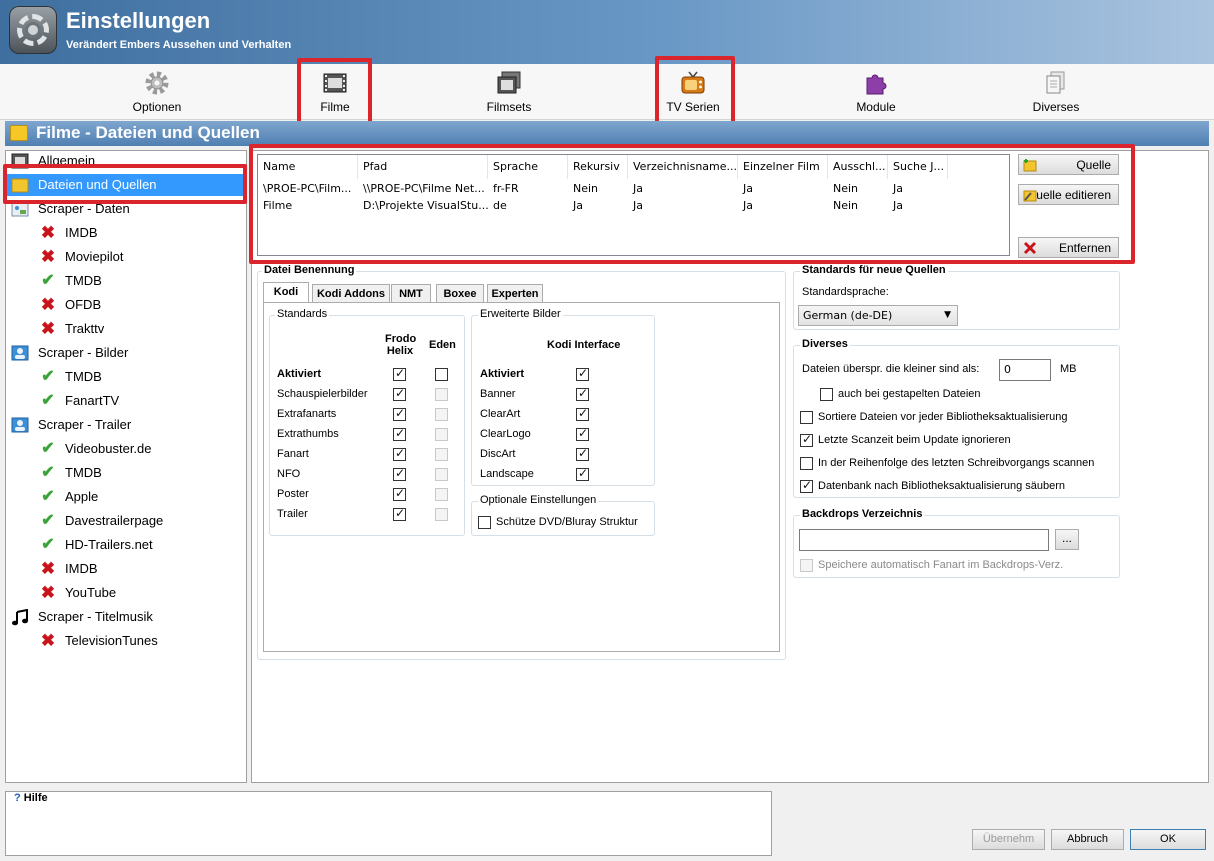  I want to click on tree-item-label: IMDB, so click(81, 568).